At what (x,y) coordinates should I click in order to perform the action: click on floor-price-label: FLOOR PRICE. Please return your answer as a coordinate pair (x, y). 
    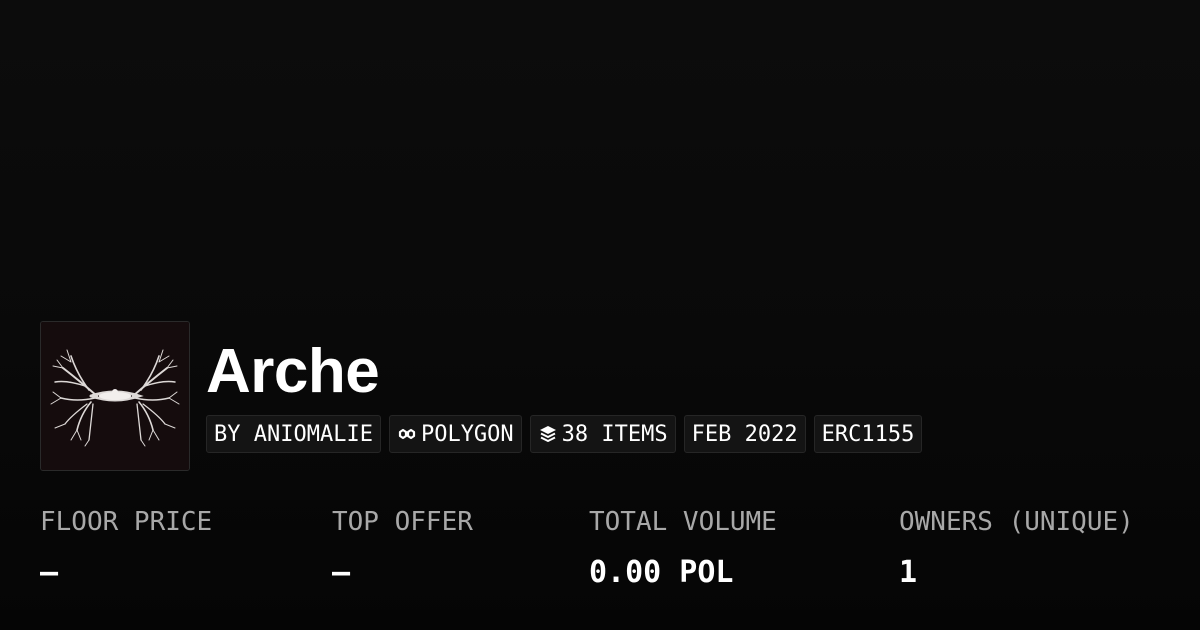
    Looking at the image, I should click on (126, 522).